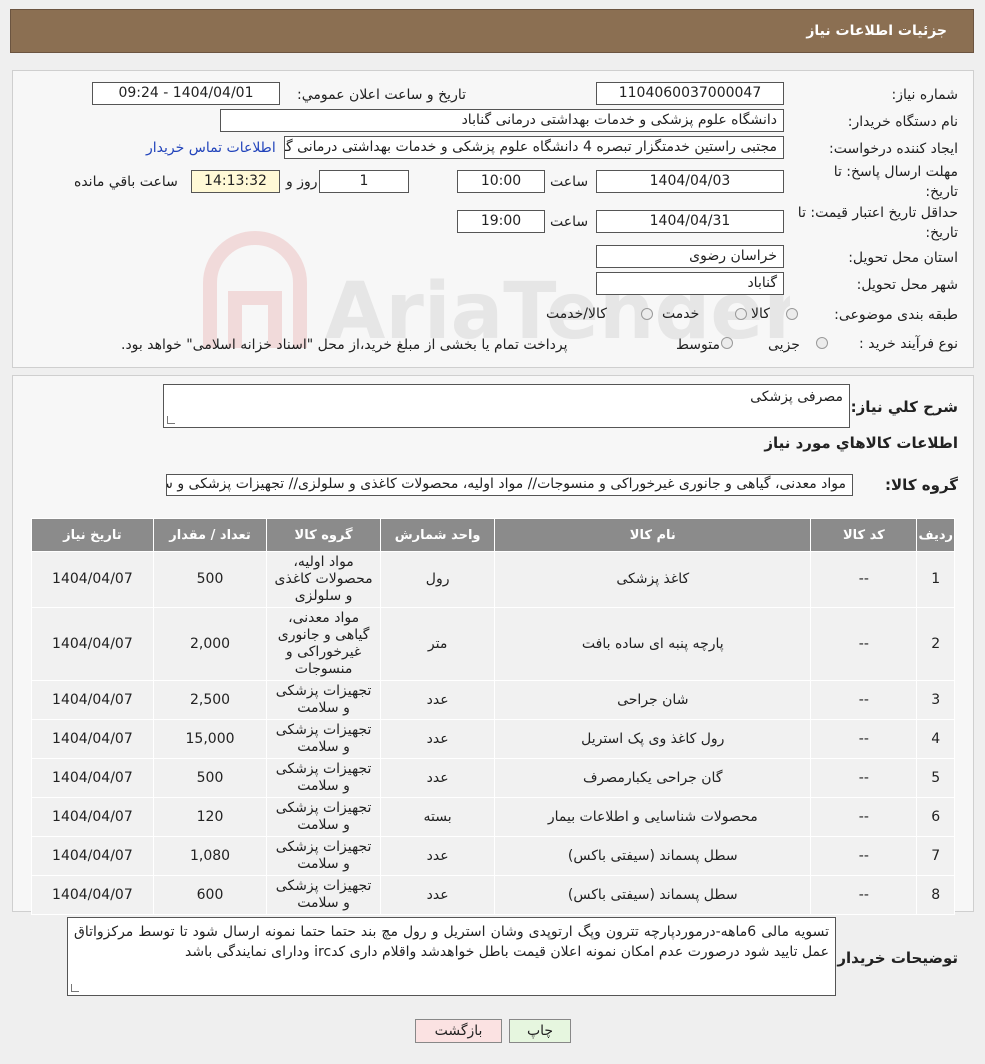 This screenshot has height=1064, width=985. Describe the element at coordinates (210, 535) in the screenshot. I see `col-quantity: تعداد / مقدار` at that location.